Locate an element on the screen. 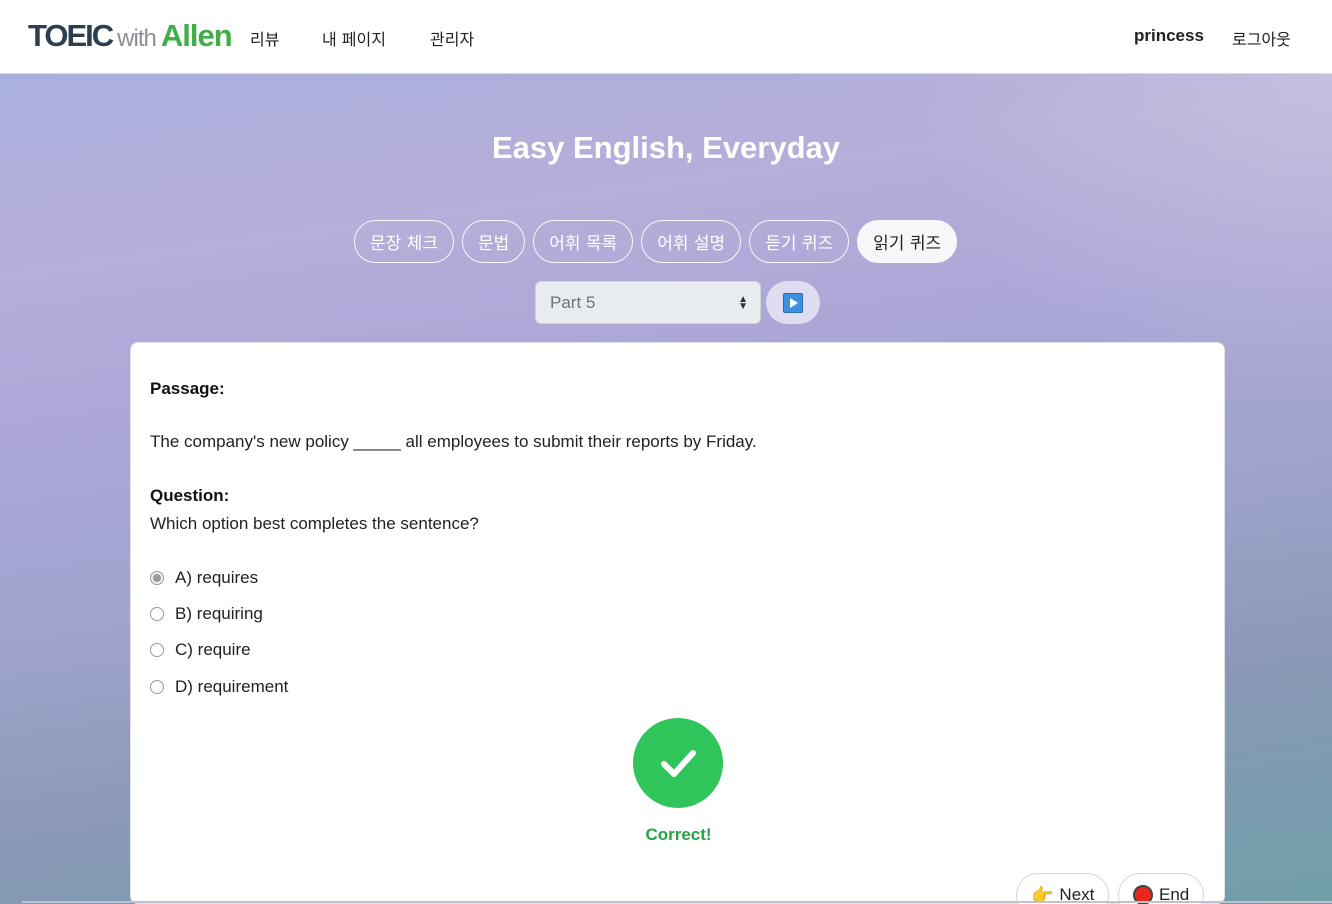  select-caret-icon: ▲ ▼ is located at coordinates (743, 303).